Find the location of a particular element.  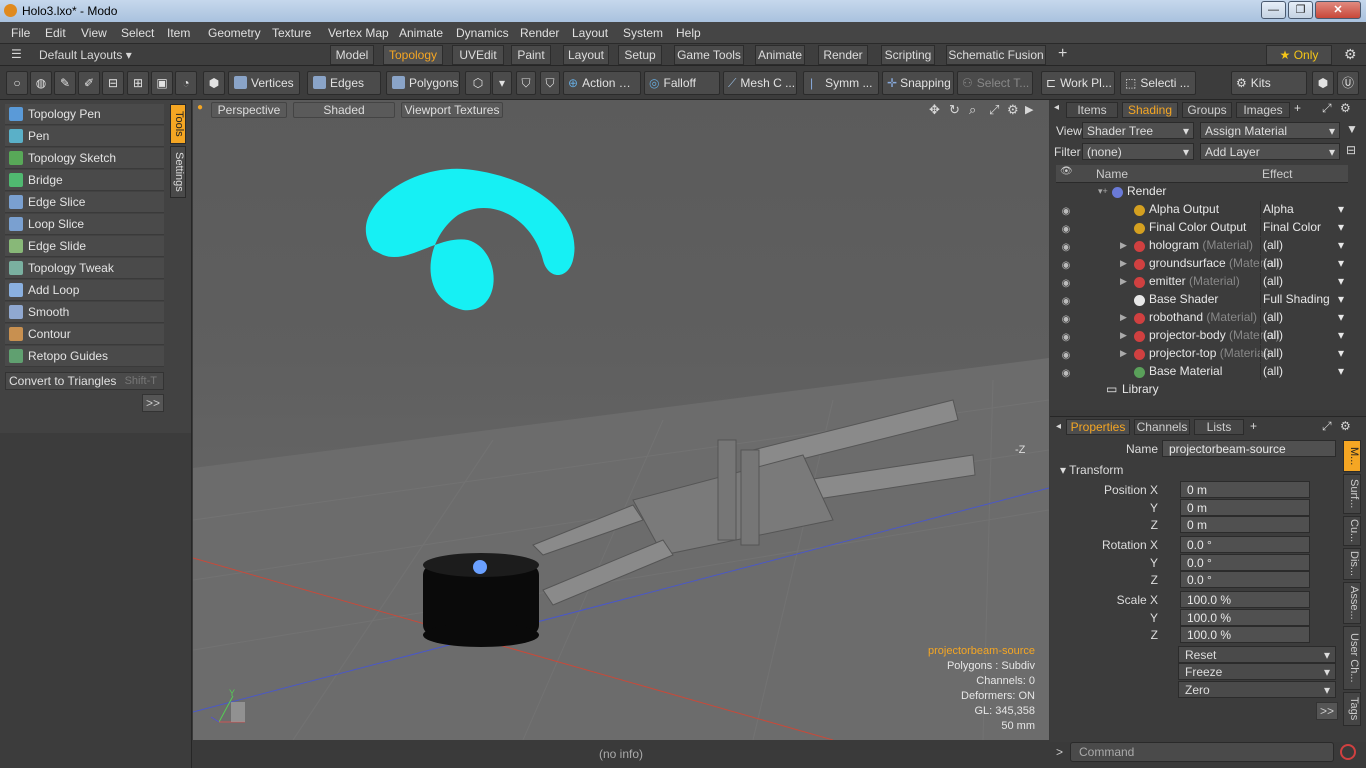

shader-tree-row: ◉ Base Shader Full Shading is located at coordinates (1202, 300).